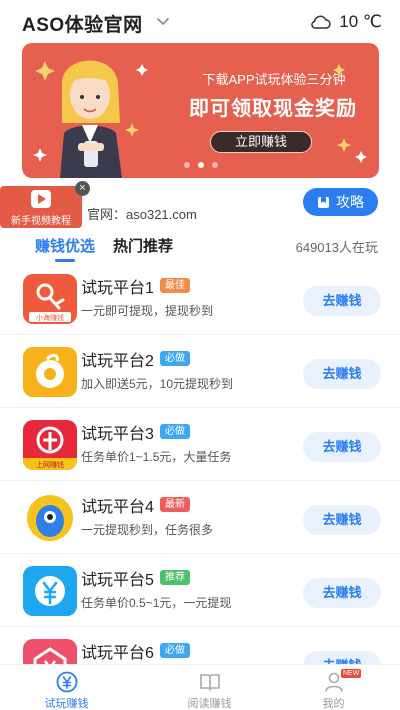 The width and height of the screenshot is (400, 710). I want to click on bookmark-icon, so click(323, 202).